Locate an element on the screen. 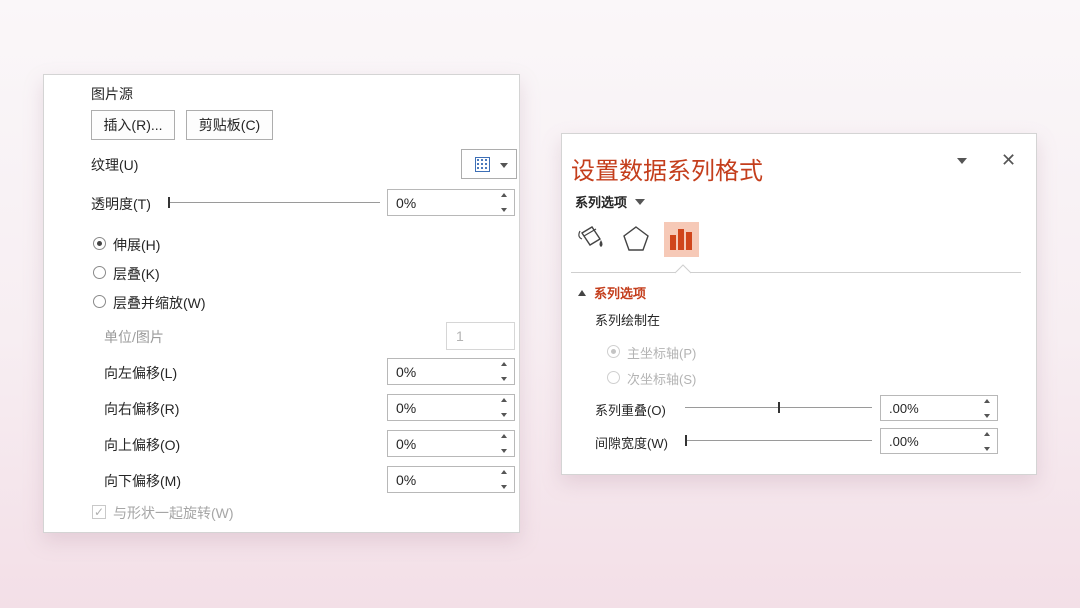 The height and width of the screenshot is (608, 1080). transparency-slider-thumb is located at coordinates (169, 202).